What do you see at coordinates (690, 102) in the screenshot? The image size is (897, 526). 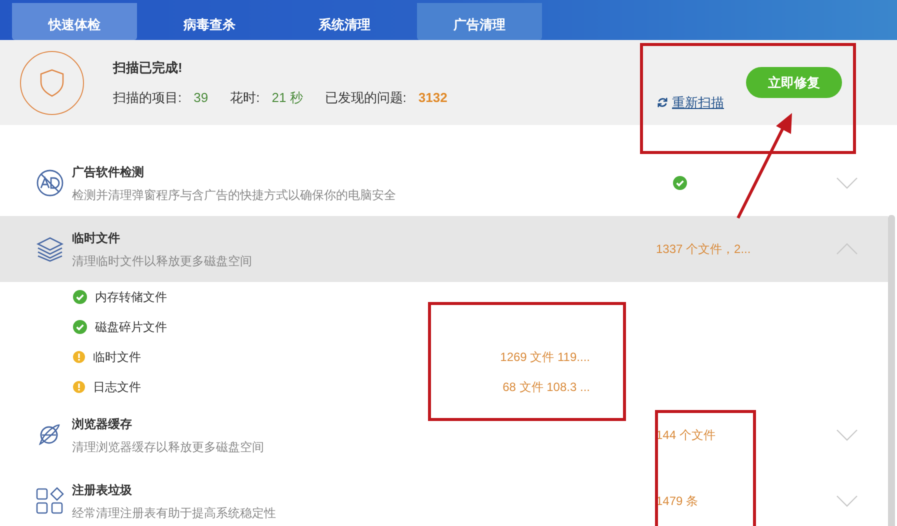 I see `rescan-link: 重新扫描` at bounding box center [690, 102].